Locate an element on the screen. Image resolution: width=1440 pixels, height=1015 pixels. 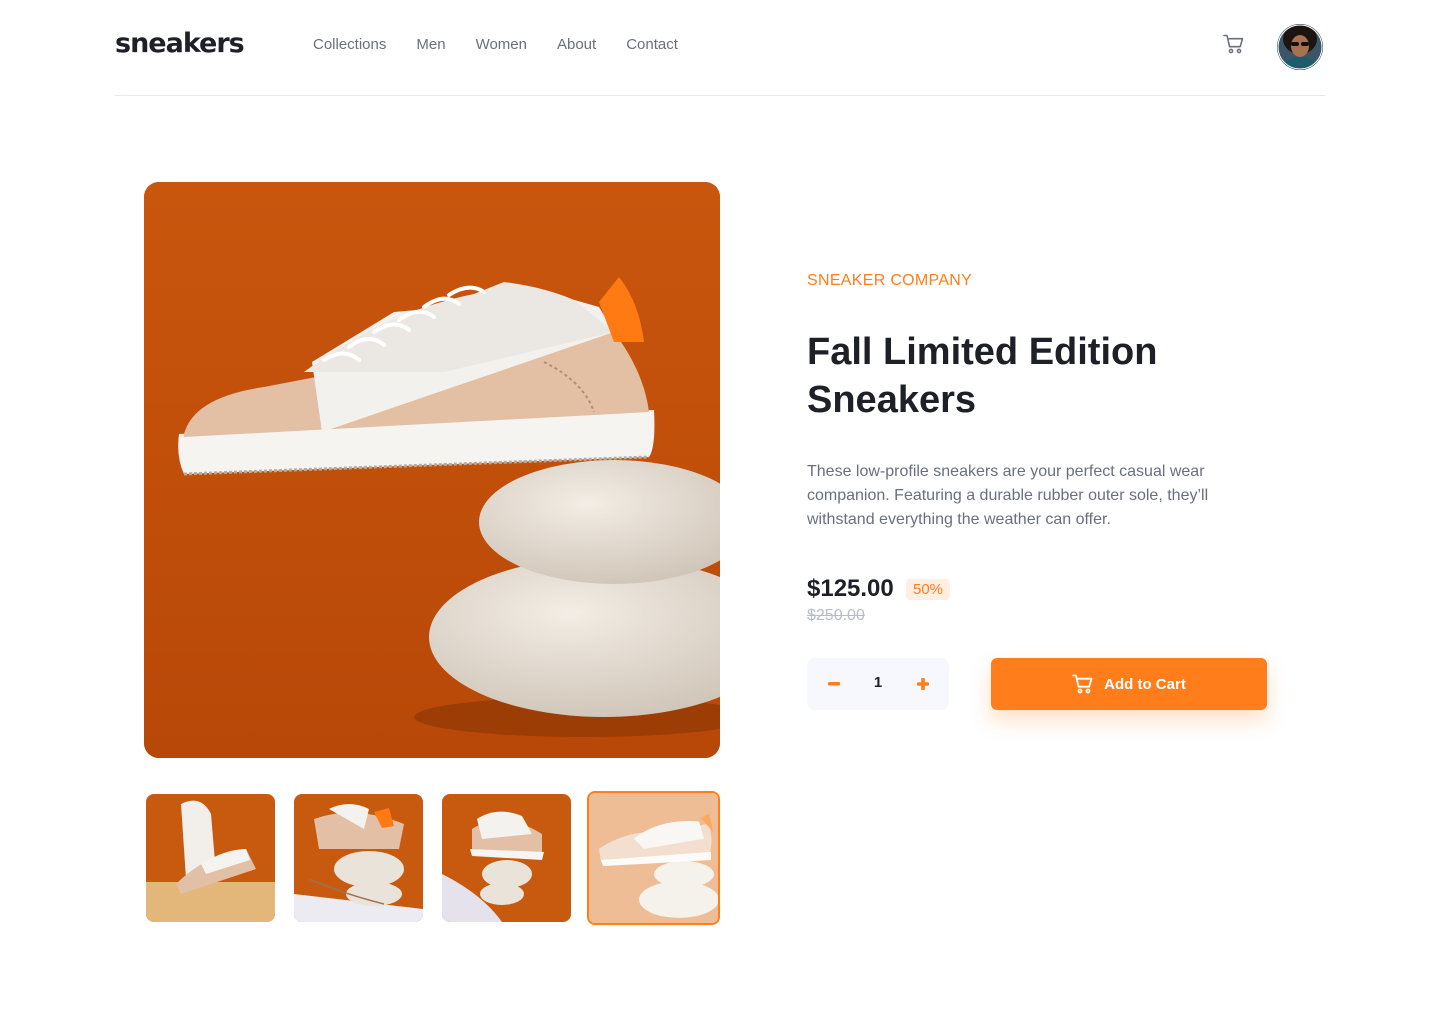
company-name: SNEAKER COMPANY is located at coordinates (890, 280).